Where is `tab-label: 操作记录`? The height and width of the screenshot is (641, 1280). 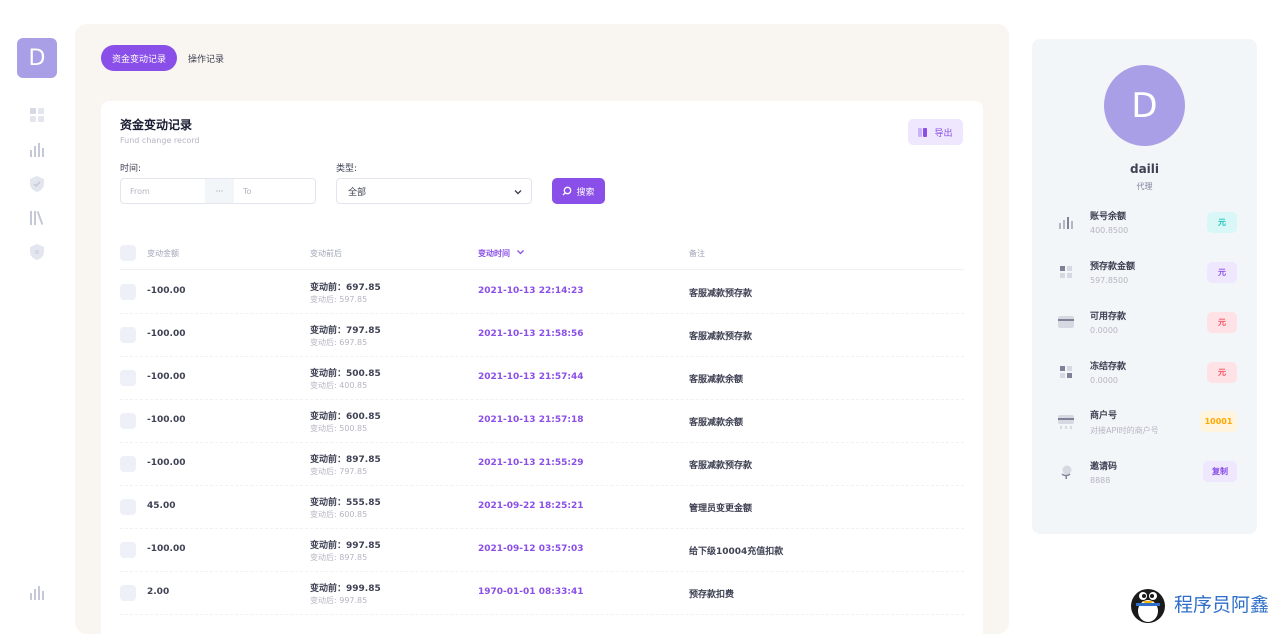 tab-label: 操作记录 is located at coordinates (206, 59).